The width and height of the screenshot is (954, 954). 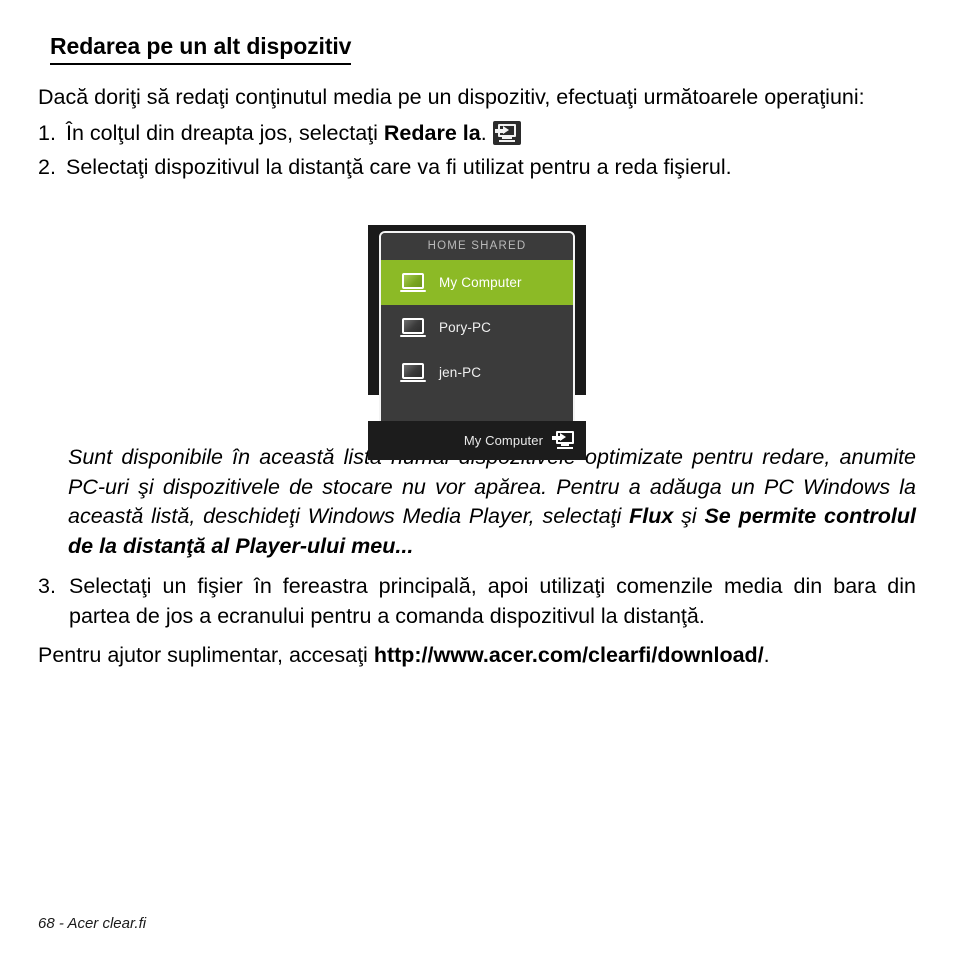 What do you see at coordinates (689, 516) in the screenshot?
I see `note-text-2: şi` at bounding box center [689, 516].